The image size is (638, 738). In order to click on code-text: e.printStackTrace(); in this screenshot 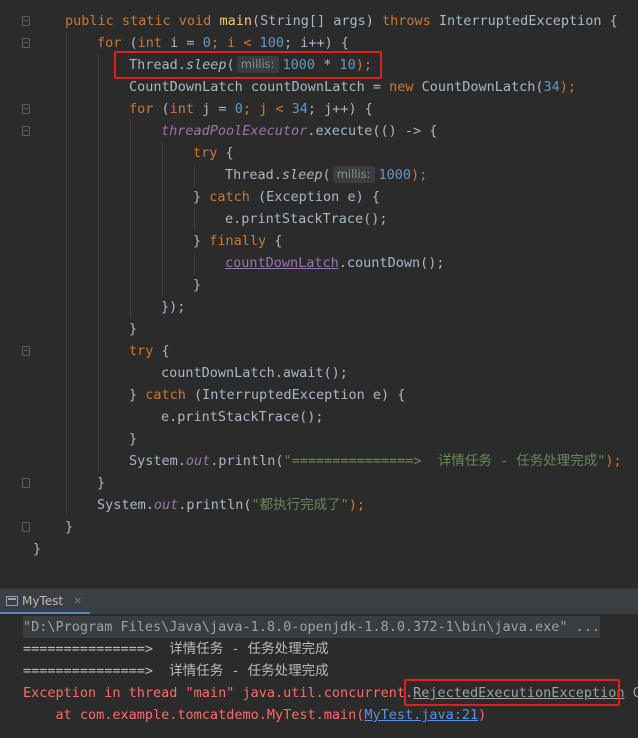, I will do `click(242, 417)`.